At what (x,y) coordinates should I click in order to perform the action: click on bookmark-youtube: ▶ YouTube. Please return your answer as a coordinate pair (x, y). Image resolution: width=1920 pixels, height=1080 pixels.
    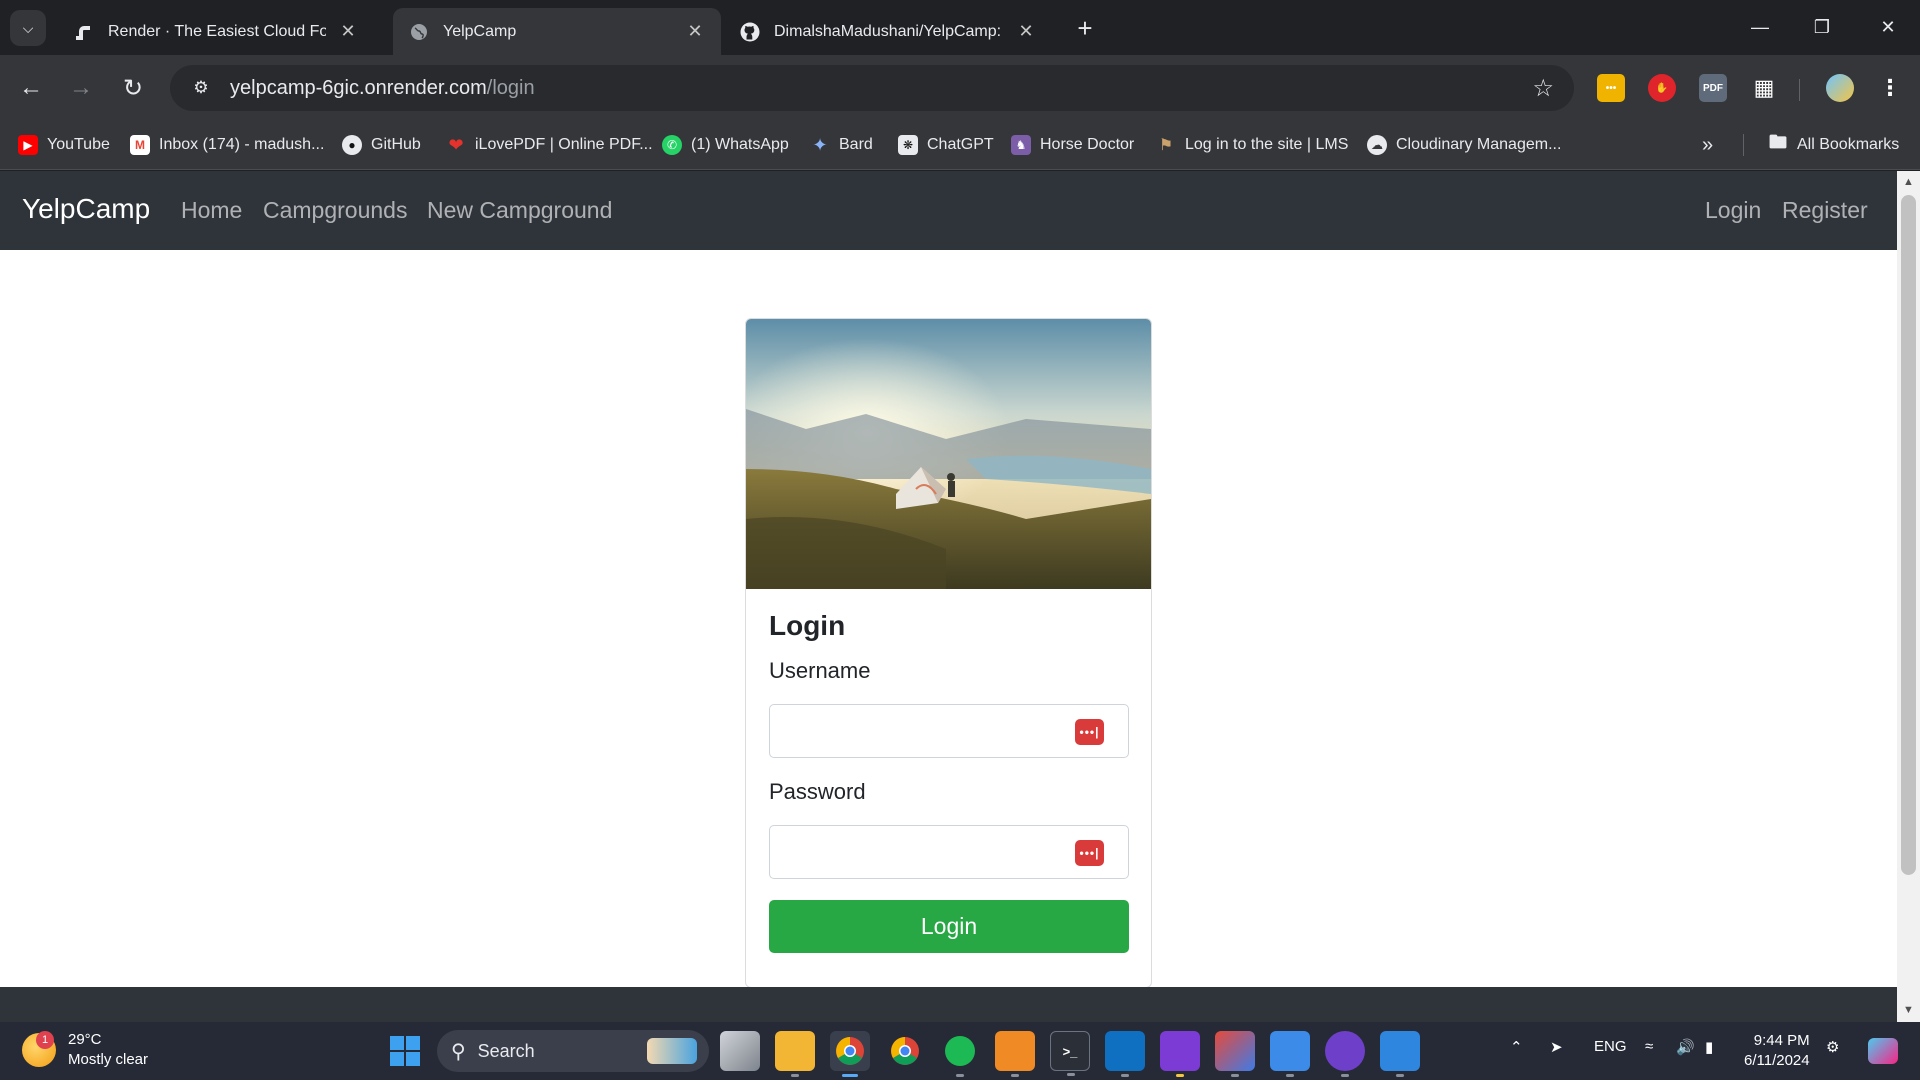
    Looking at the image, I should click on (64, 145).